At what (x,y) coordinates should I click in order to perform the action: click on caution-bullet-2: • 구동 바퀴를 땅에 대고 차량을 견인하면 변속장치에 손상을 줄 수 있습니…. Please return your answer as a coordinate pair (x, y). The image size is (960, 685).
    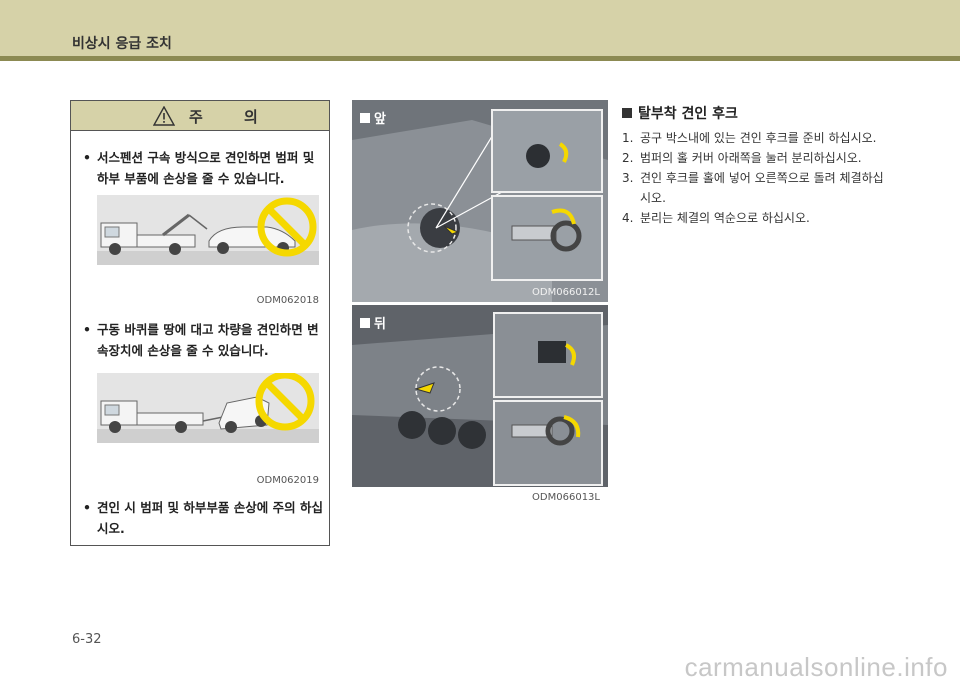
    Looking at the image, I should click on (201, 340).